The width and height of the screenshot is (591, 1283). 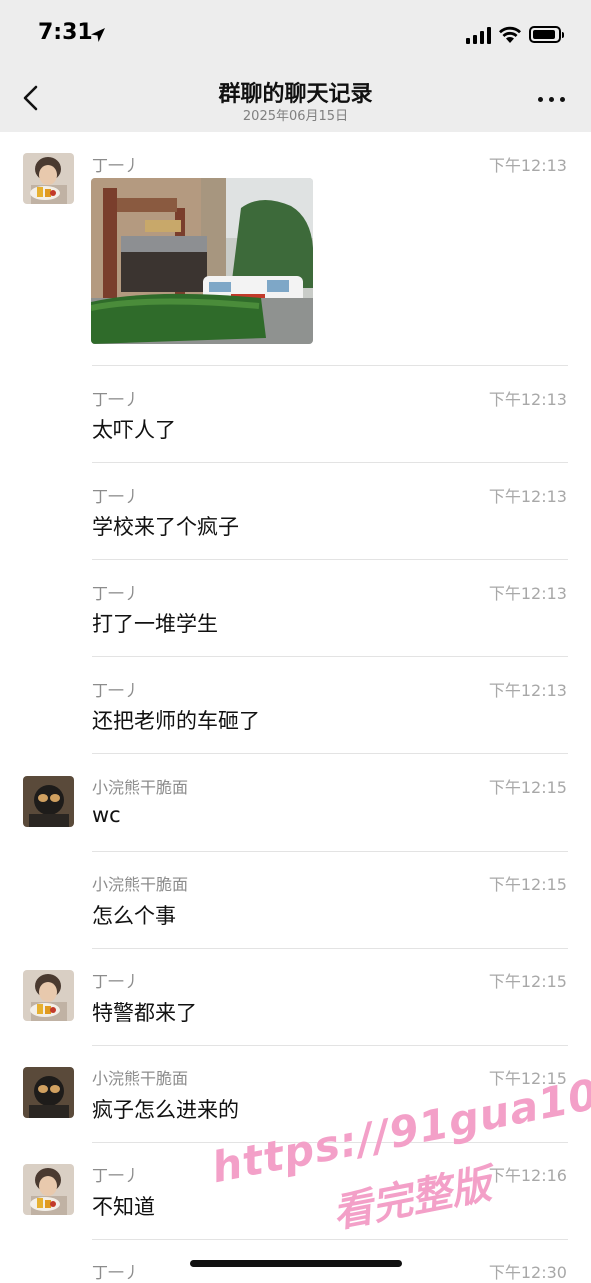 I want to click on cellular-signal-icon, so click(x=479, y=35).